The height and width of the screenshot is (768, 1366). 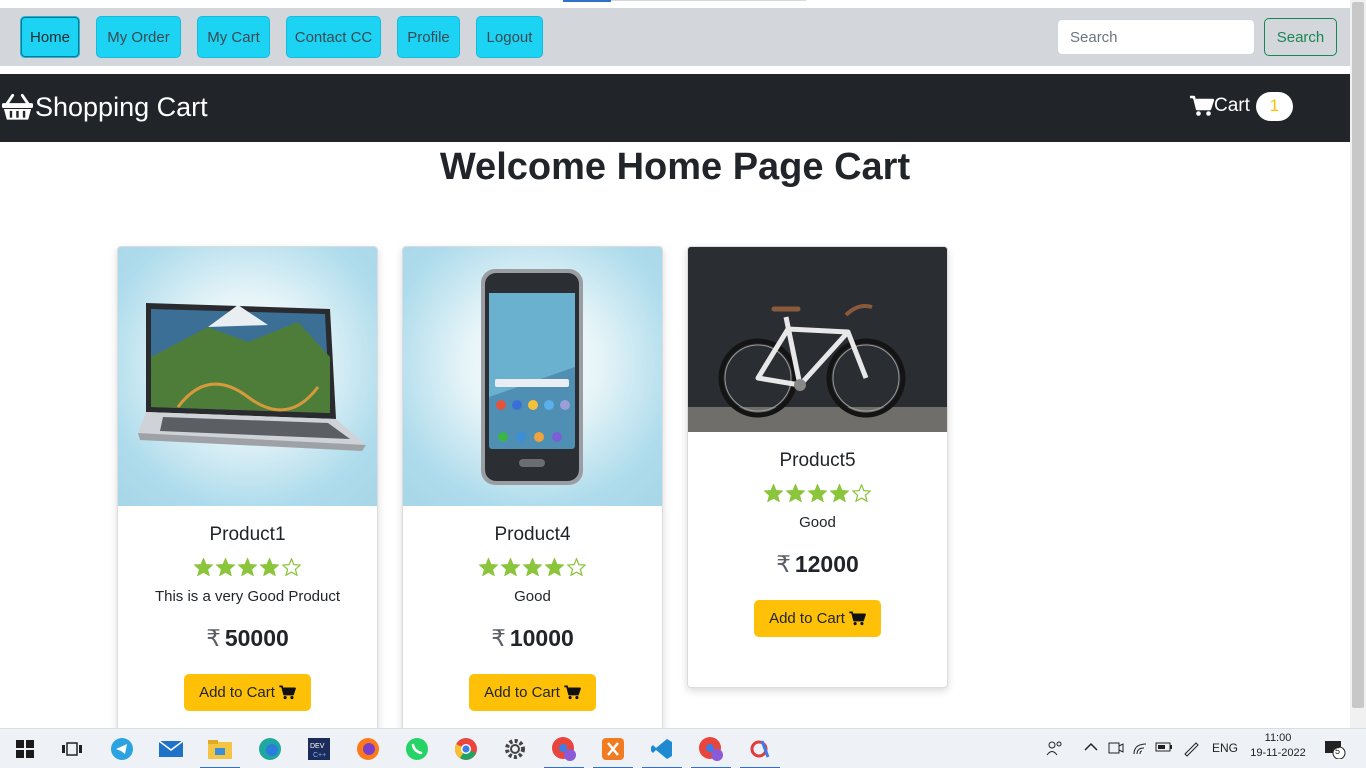 I want to click on file-explorer-icon, so click(x=220, y=751).